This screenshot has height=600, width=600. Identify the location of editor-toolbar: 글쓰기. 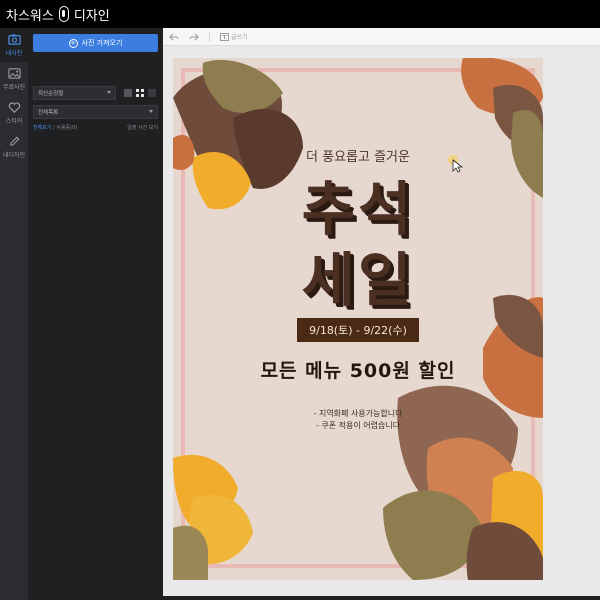
(381, 37).